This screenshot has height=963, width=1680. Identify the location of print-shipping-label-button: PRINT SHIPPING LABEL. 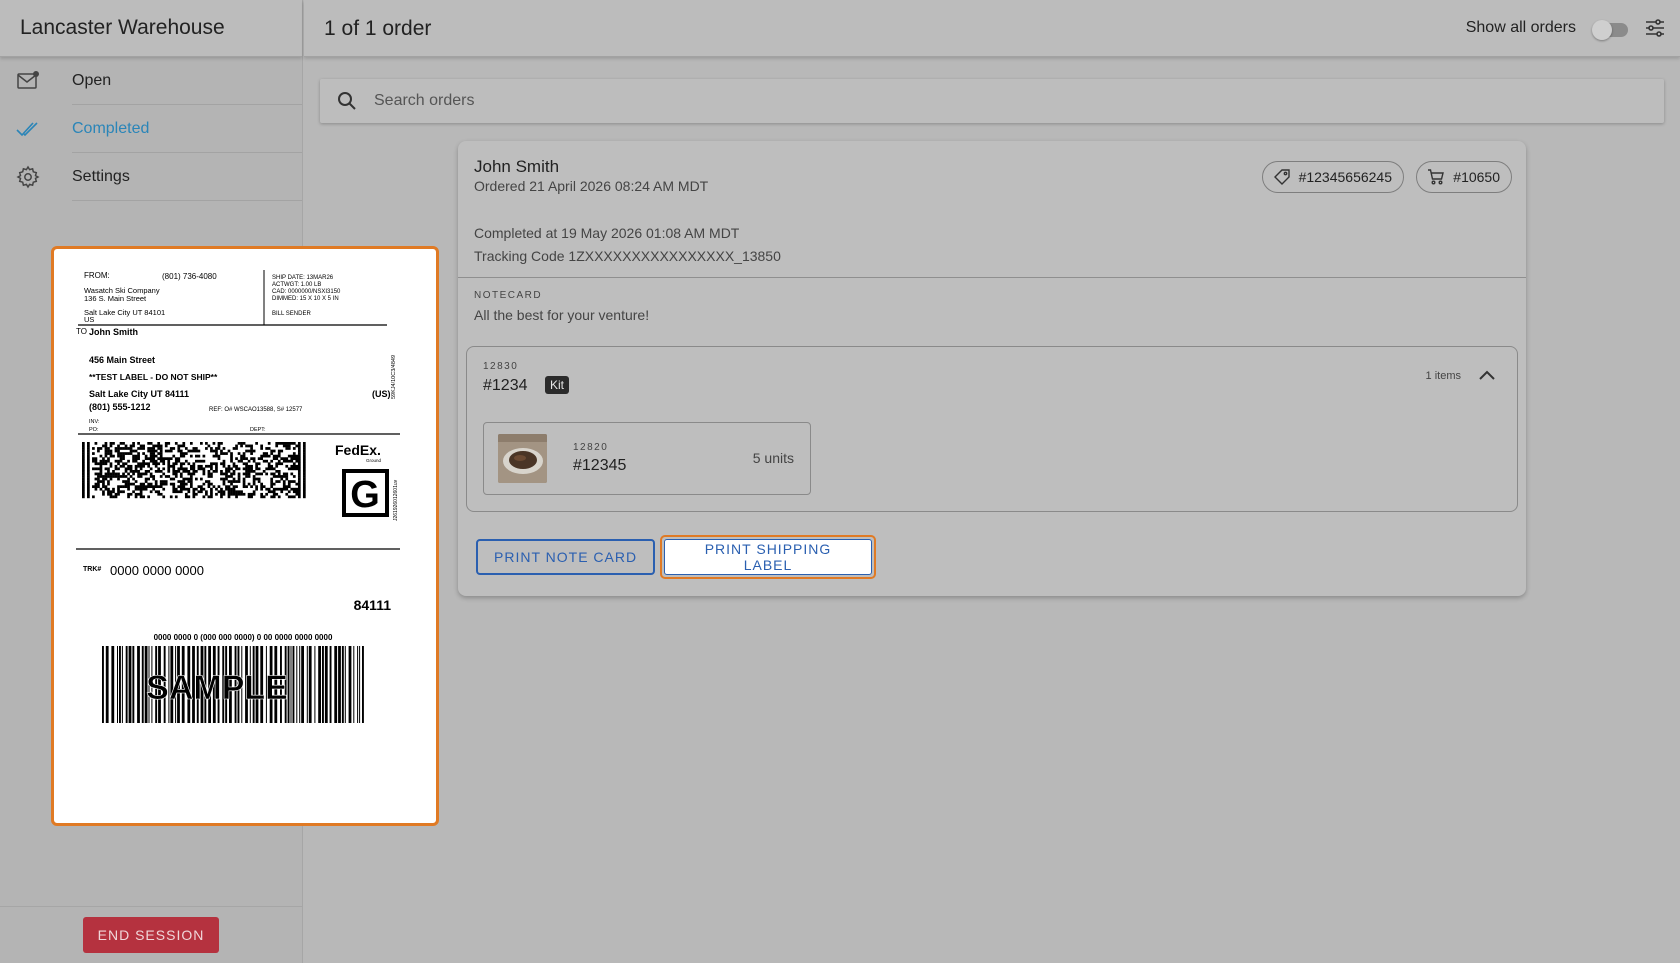
(768, 557).